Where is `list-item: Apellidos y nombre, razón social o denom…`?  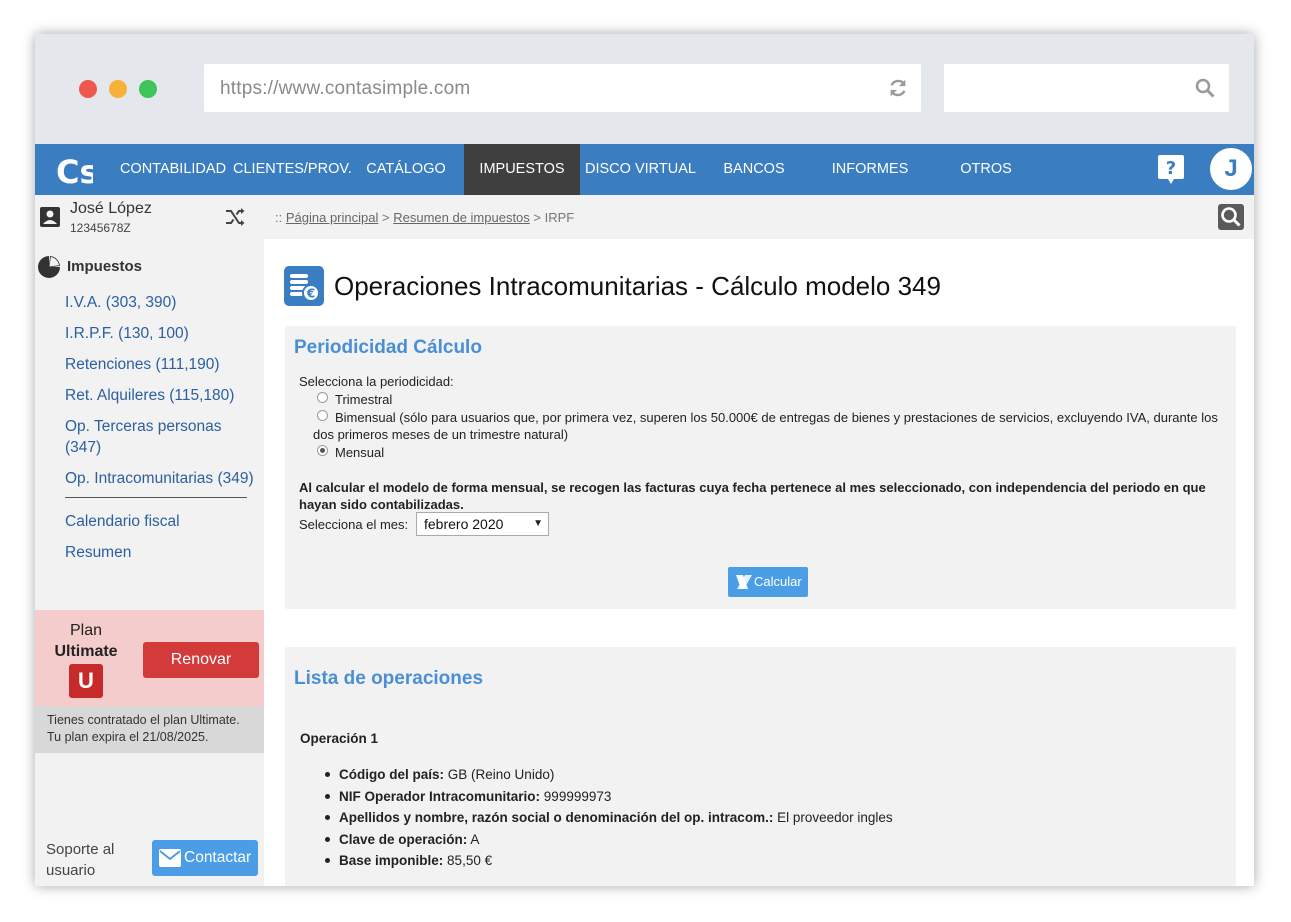 list-item: Apellidos y nombre, razón social o denom… is located at coordinates (609, 818).